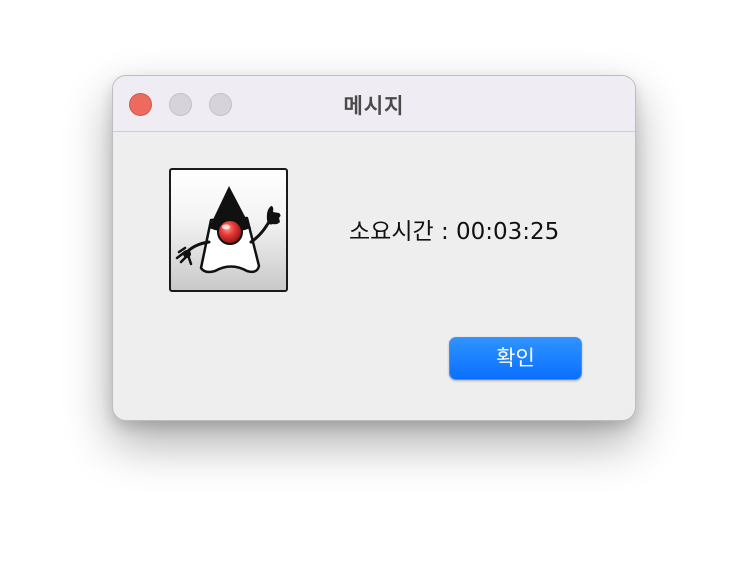  What do you see at coordinates (454, 232) in the screenshot?
I see `elapsed-time-message: 소요시간 : 00:03:25` at bounding box center [454, 232].